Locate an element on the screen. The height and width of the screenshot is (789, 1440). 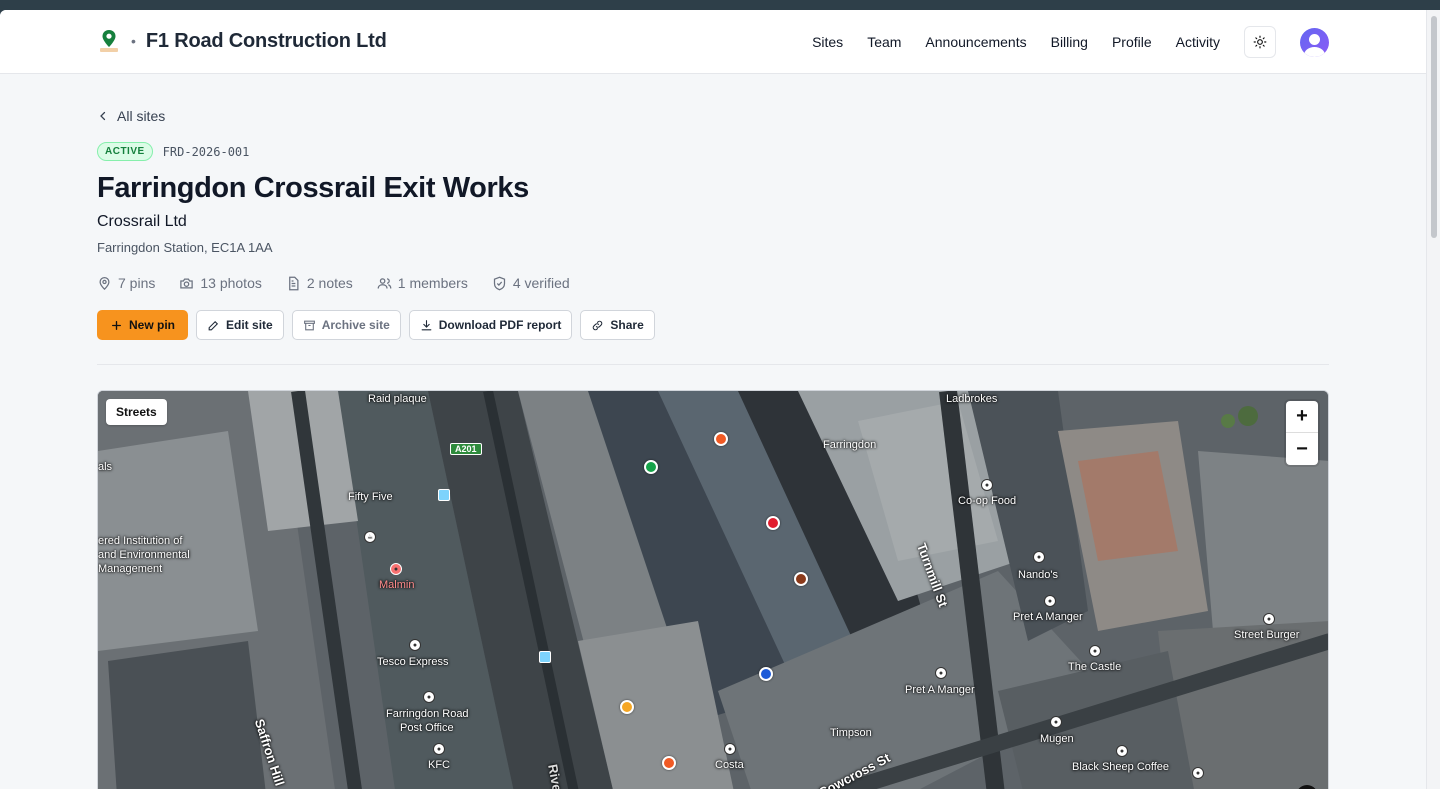
link-icon is located at coordinates (598, 325).